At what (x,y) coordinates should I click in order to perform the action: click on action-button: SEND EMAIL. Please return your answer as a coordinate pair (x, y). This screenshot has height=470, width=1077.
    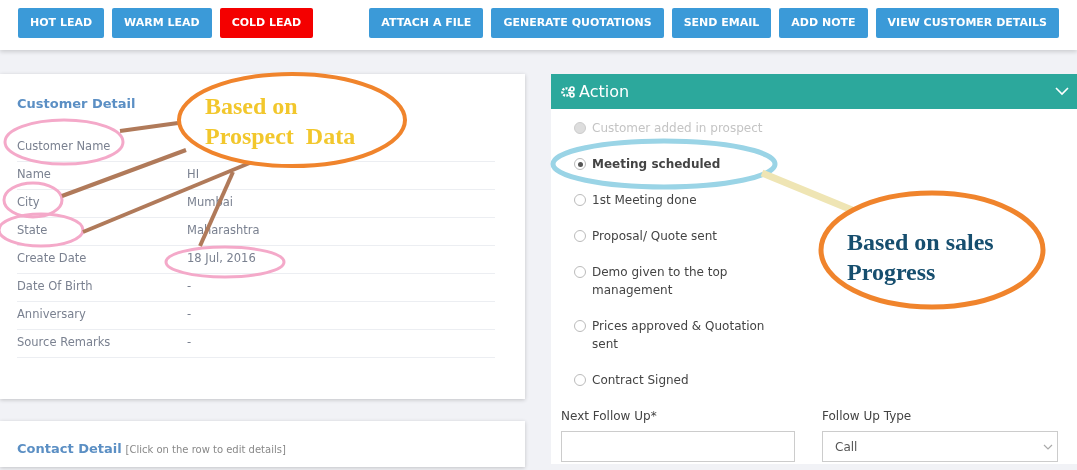
    Looking at the image, I should click on (721, 23).